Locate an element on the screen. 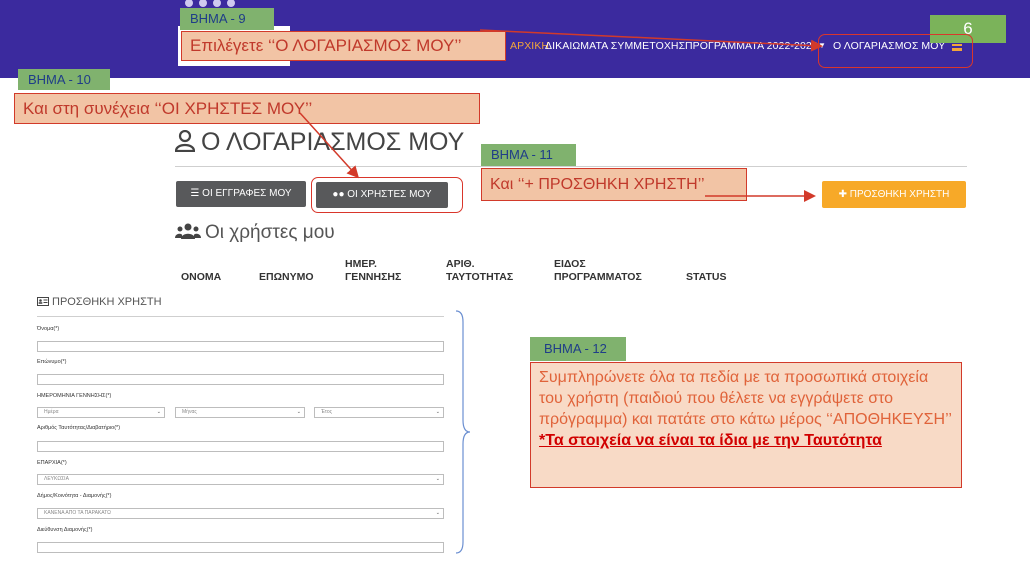 Image resolution: width=1030 pixels, height=579 pixels. arrow-step10 is located at coordinates (329, 145).